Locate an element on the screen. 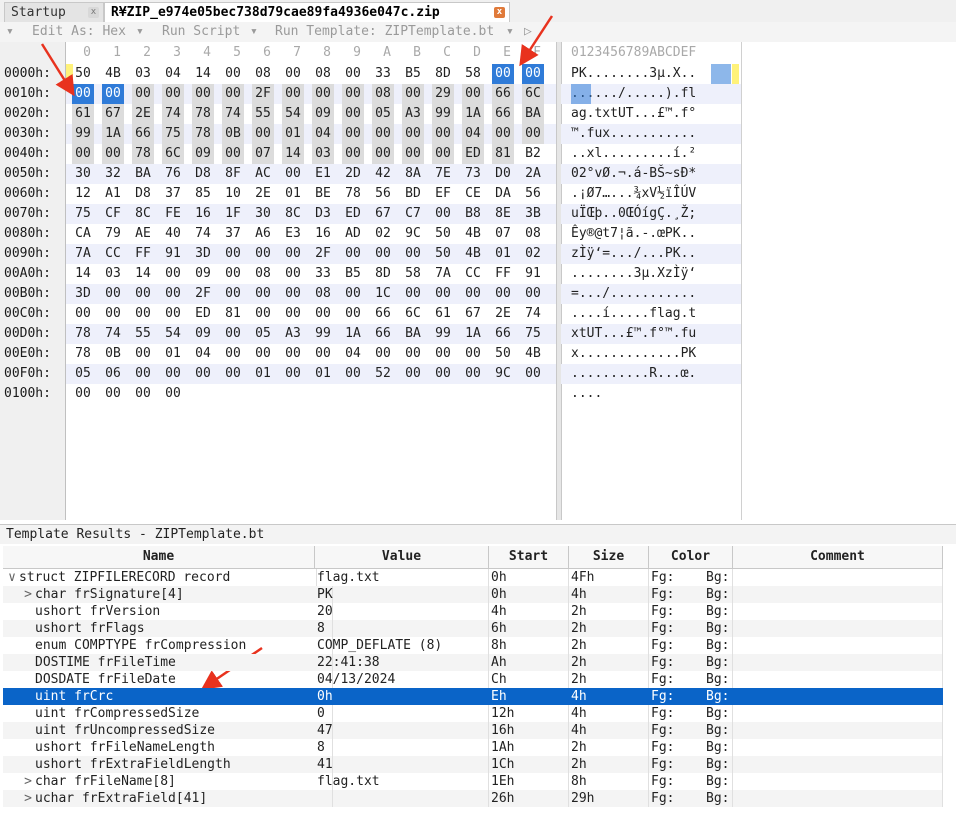 The width and height of the screenshot is (956, 824). start-cell: Ah is located at coordinates (530, 662).